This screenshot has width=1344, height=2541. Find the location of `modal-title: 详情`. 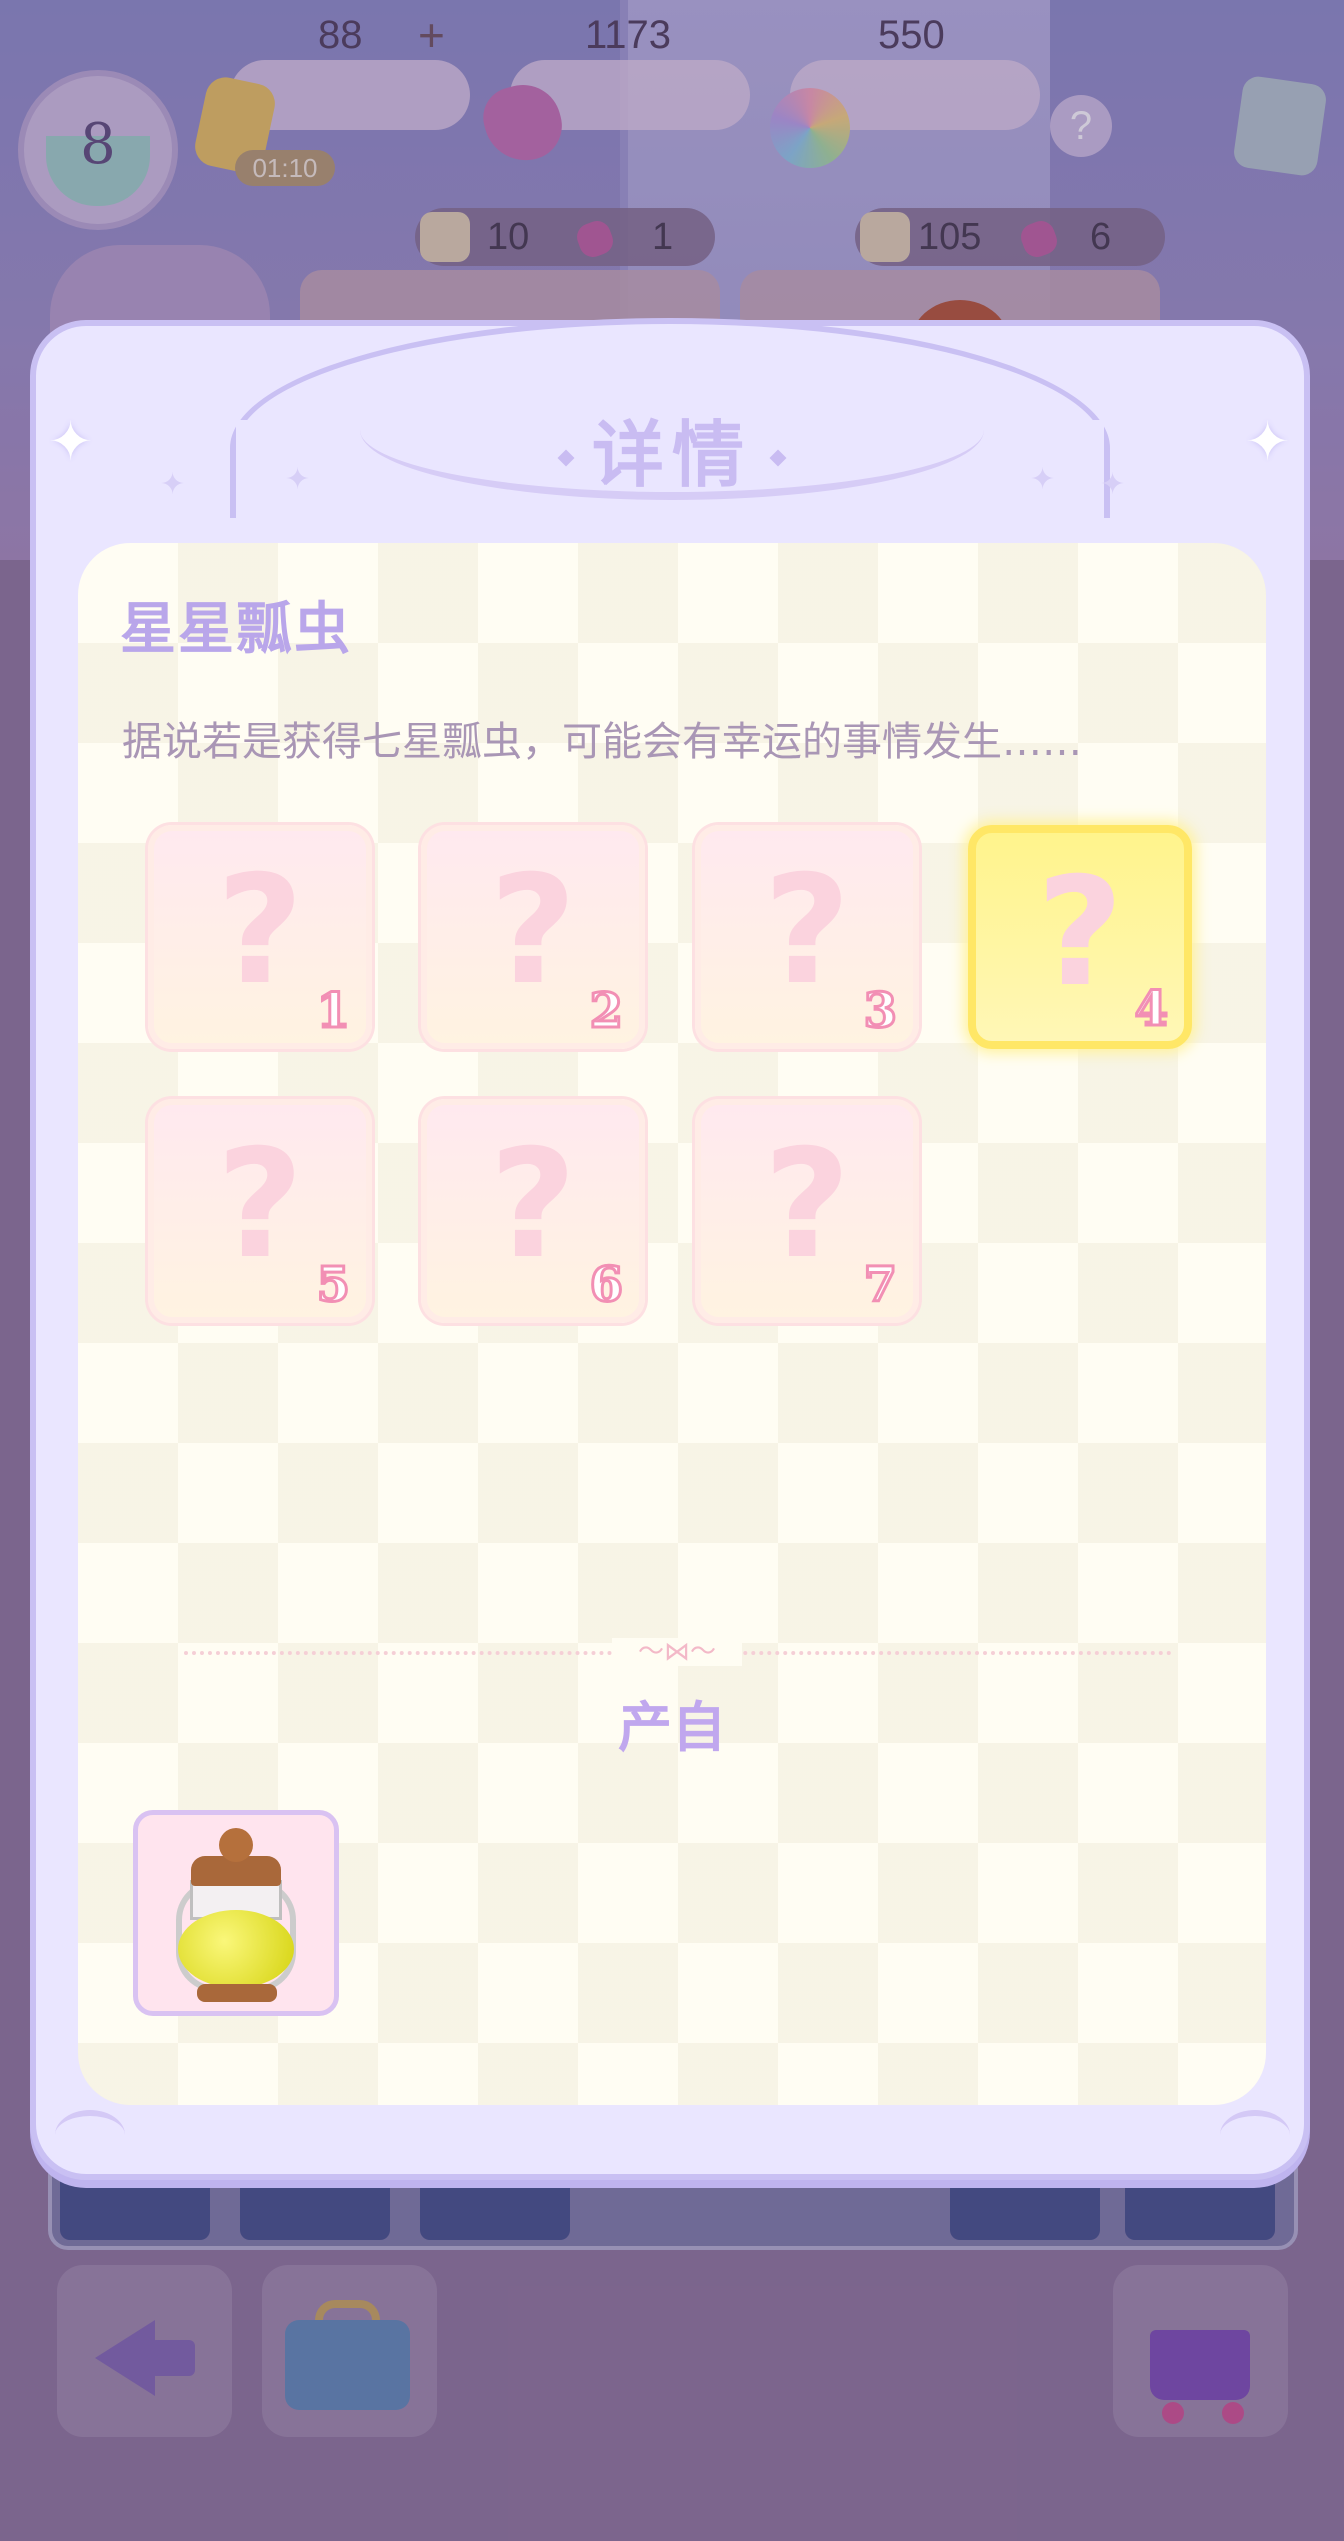

modal-title: 详情 is located at coordinates (671, 455).